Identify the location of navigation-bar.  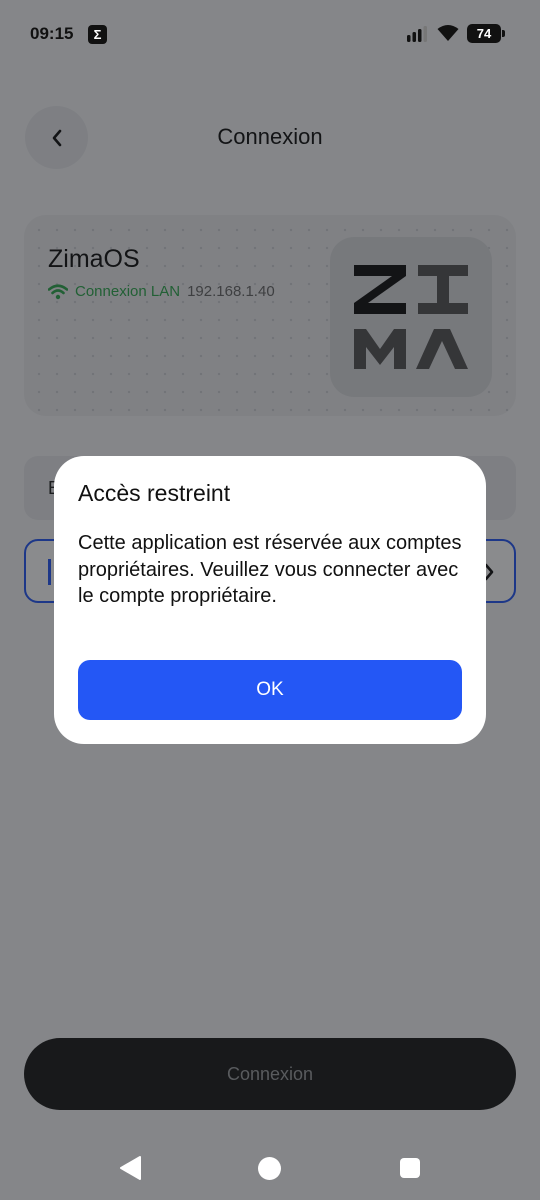
(270, 1165).